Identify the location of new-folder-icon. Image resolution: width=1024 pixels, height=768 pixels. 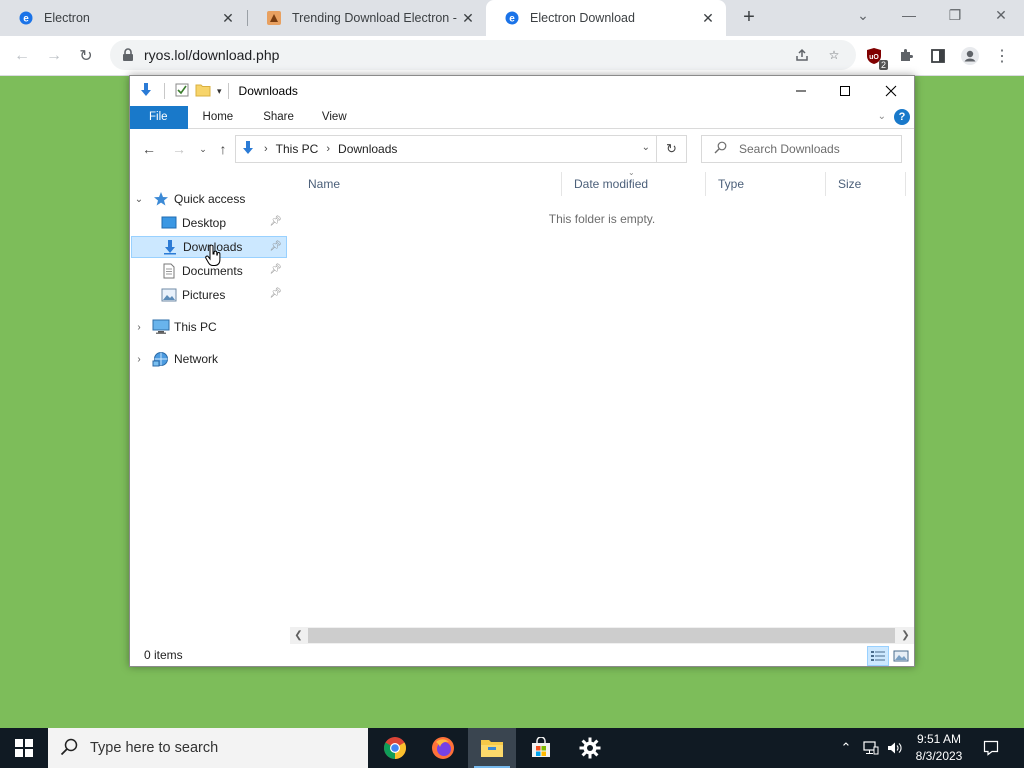
(203, 91).